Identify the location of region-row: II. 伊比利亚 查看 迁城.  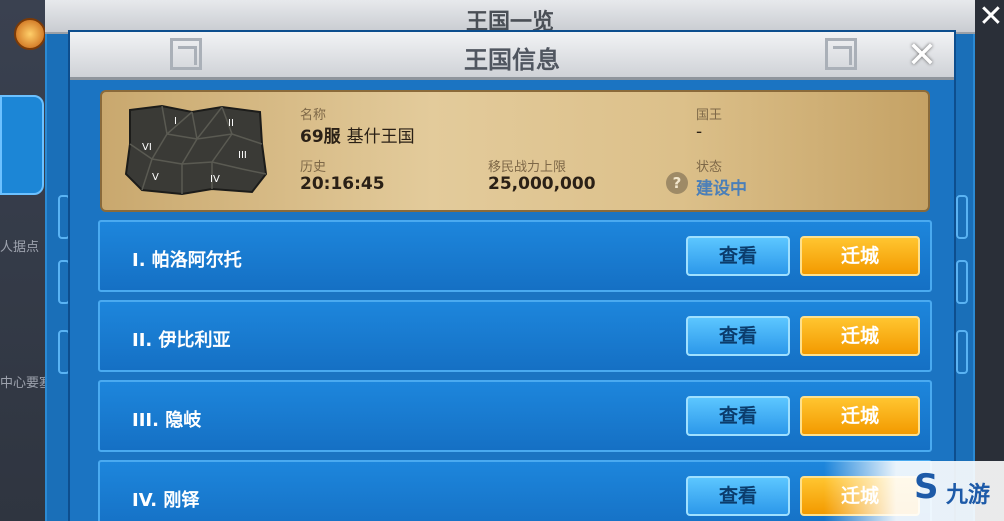
(515, 336).